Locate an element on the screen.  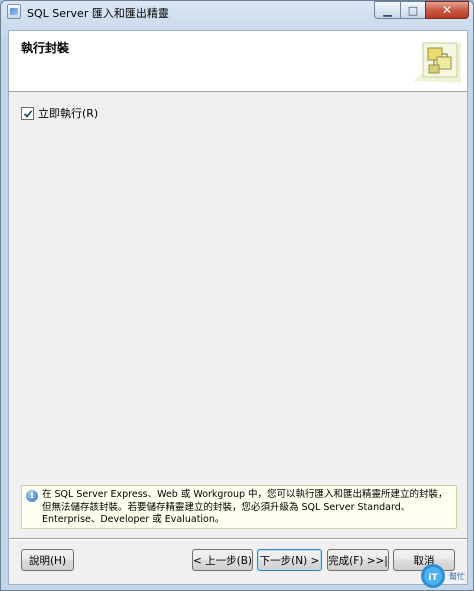
run-immediately-label: 立即執行(R) is located at coordinates (68, 113).